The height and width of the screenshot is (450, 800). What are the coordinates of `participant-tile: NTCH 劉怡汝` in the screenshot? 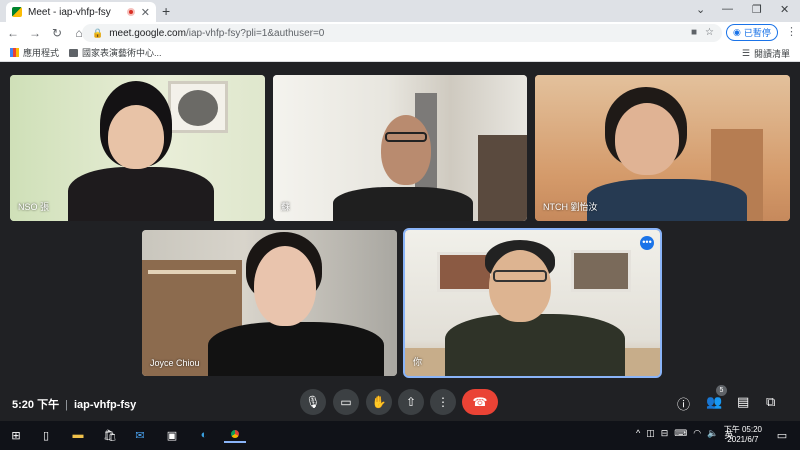 It's located at (662, 148).